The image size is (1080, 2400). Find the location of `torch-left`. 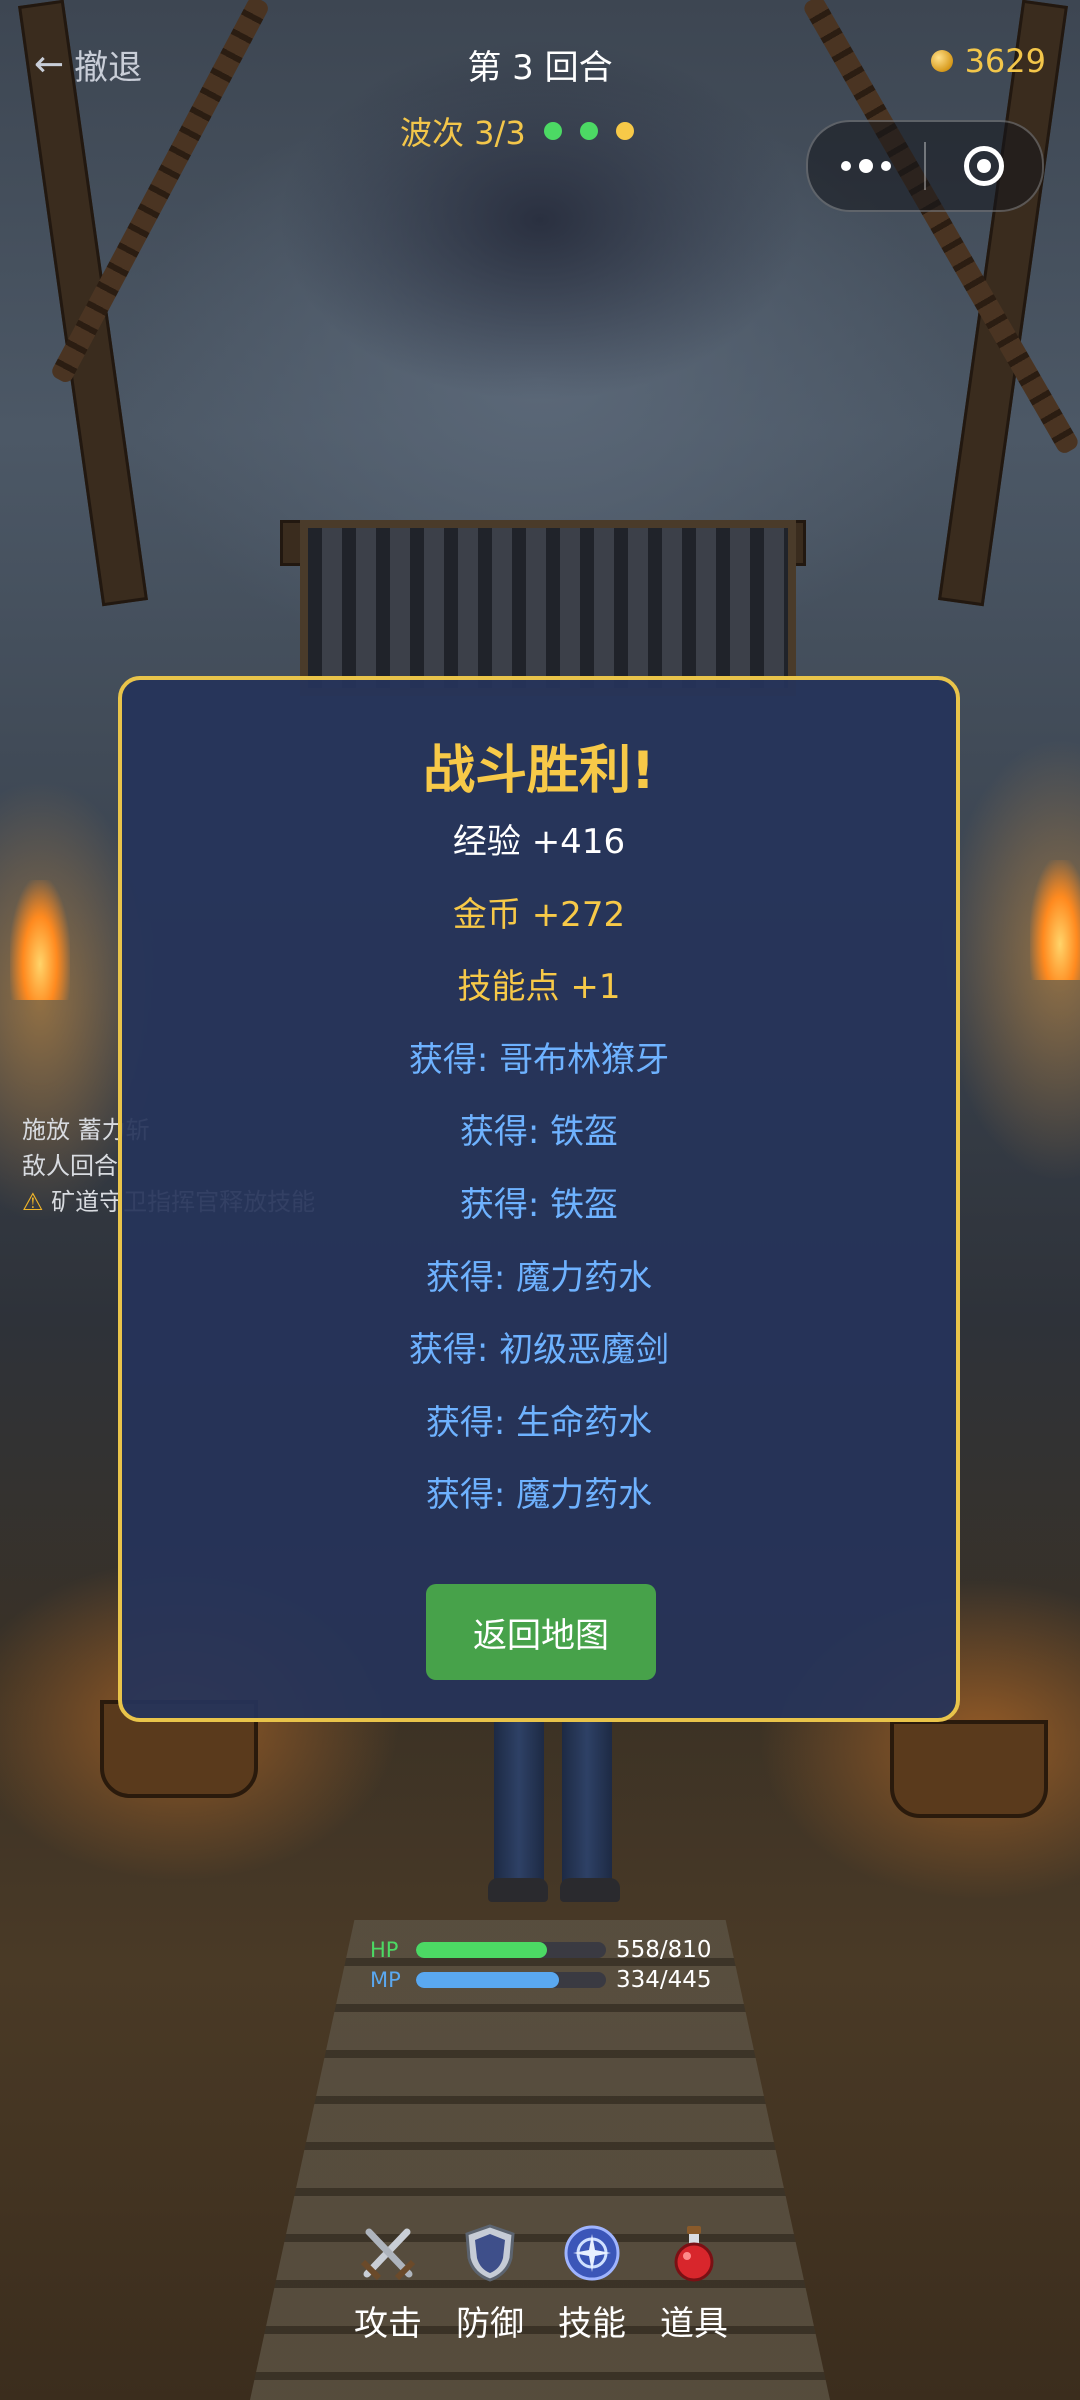

torch-left is located at coordinates (40, 940).